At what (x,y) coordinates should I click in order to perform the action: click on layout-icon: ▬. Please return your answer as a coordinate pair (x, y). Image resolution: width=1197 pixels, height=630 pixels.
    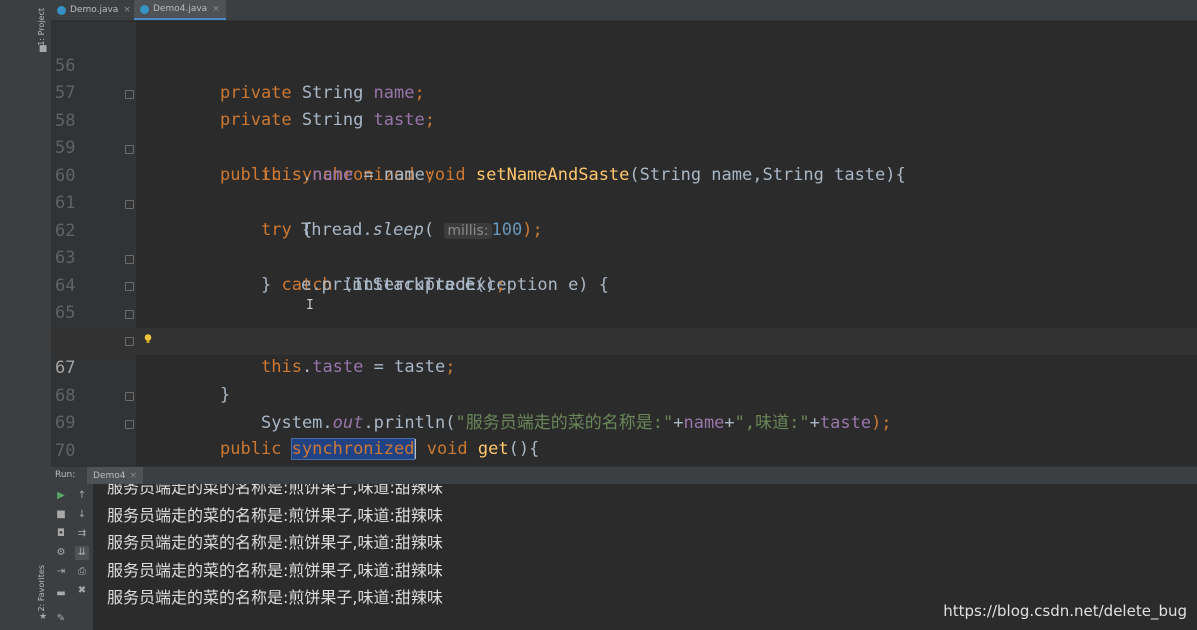
    Looking at the image, I should click on (61, 594).